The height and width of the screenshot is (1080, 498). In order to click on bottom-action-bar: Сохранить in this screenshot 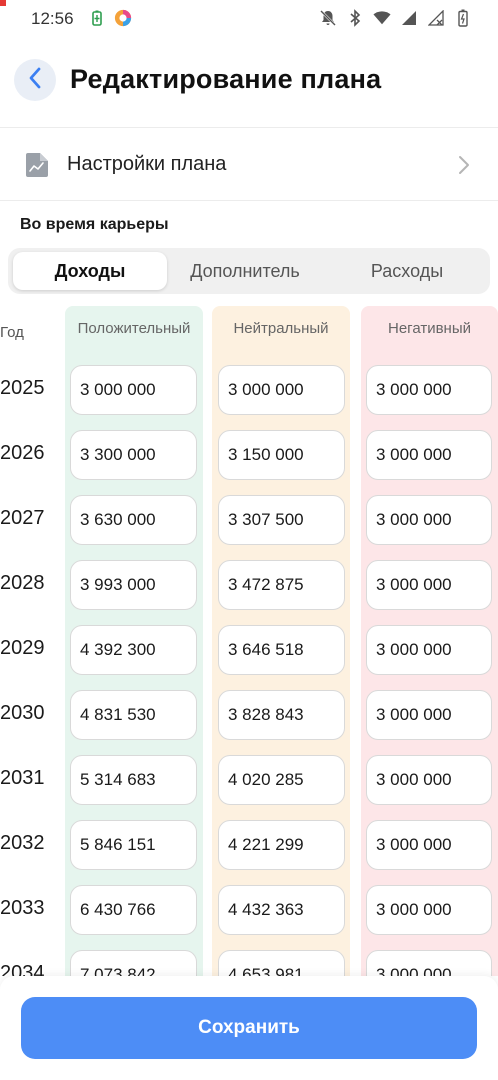, I will do `click(249, 1028)`.